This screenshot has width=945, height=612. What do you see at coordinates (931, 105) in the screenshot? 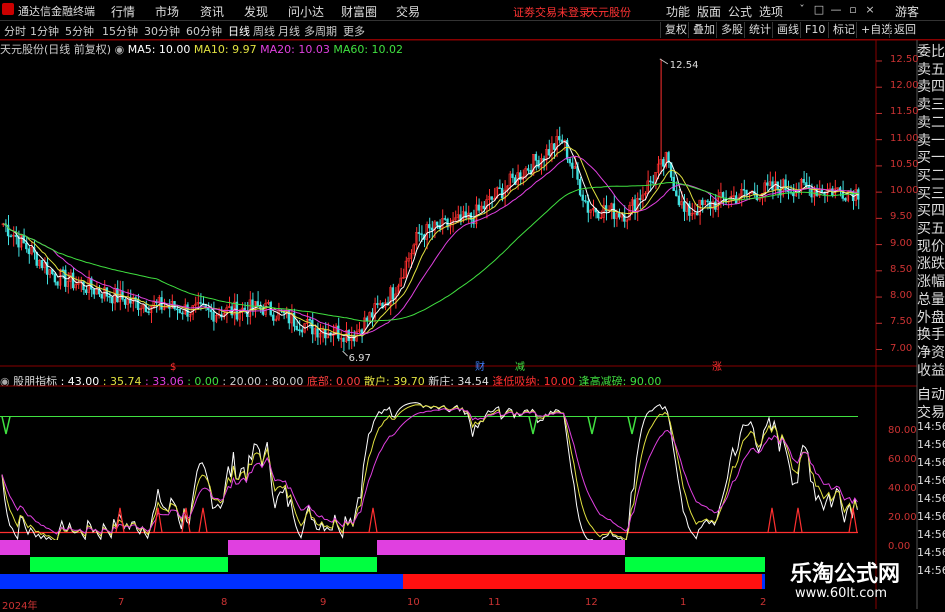
I see `sidebar-item: 卖三` at bounding box center [931, 105].